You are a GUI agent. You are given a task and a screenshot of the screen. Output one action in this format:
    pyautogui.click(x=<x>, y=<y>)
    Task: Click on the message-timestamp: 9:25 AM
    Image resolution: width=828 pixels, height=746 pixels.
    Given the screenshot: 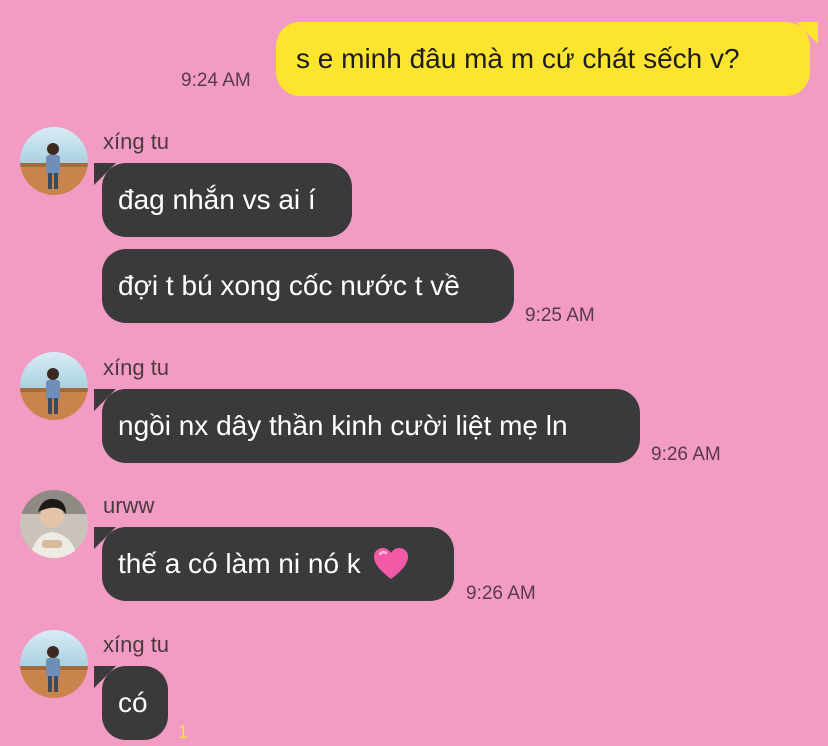 What is the action you would take?
    pyautogui.click(x=560, y=315)
    